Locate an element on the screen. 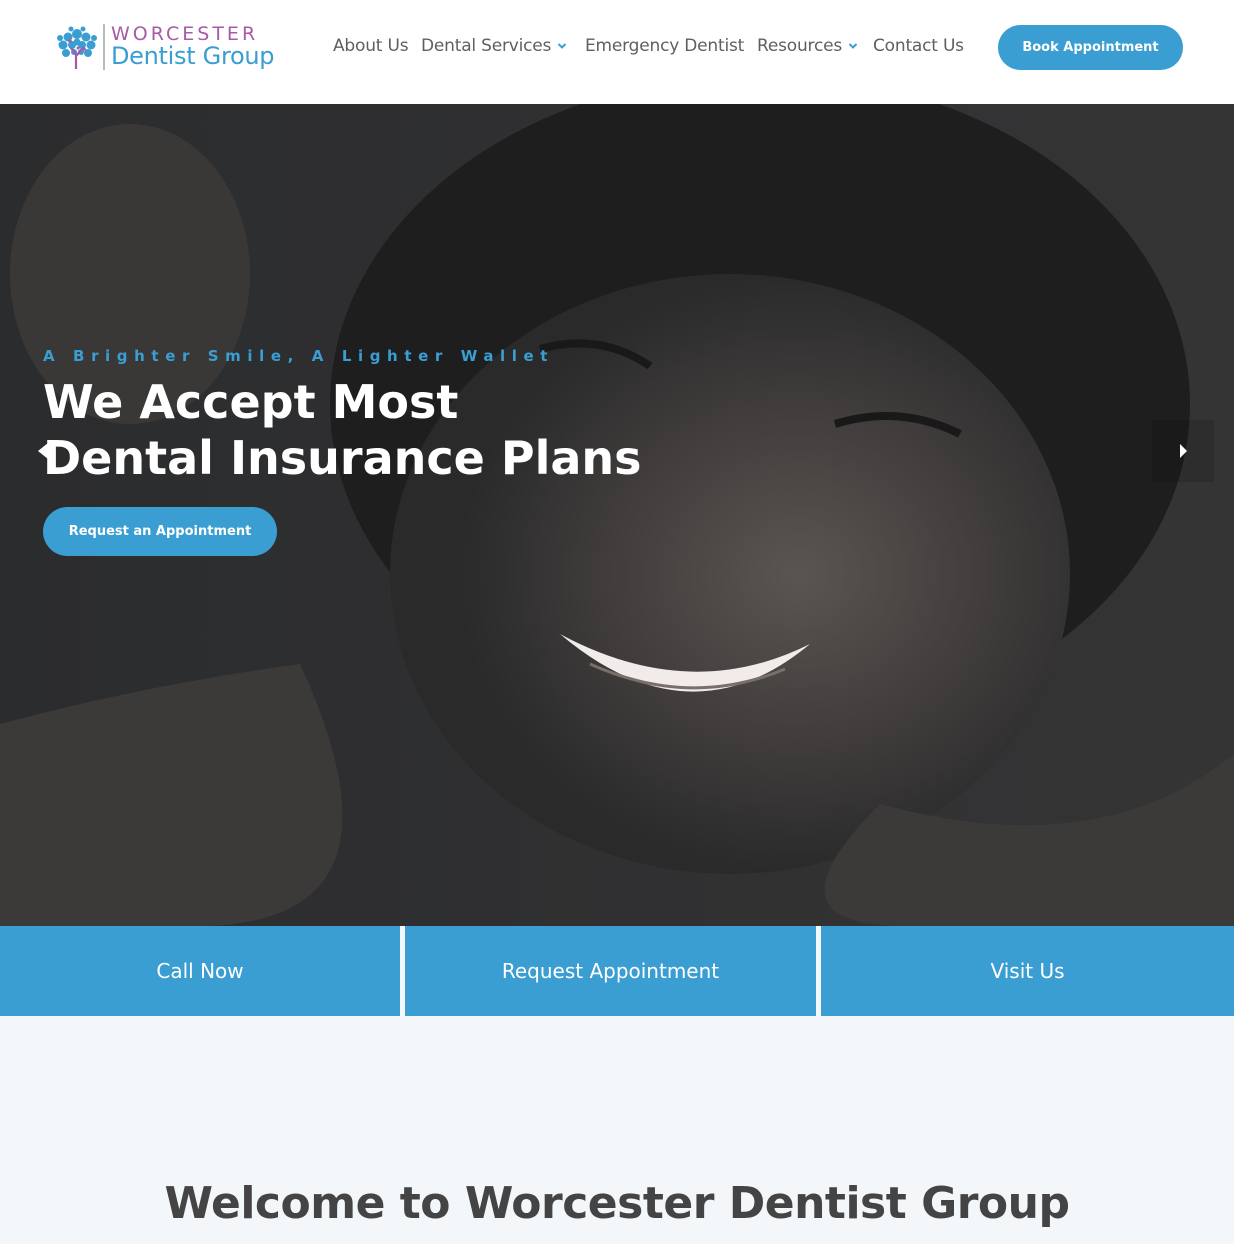 The height and width of the screenshot is (1244, 1234). welcome-heading: Welcome to Worcester Dentist Group is located at coordinates (617, 1203).